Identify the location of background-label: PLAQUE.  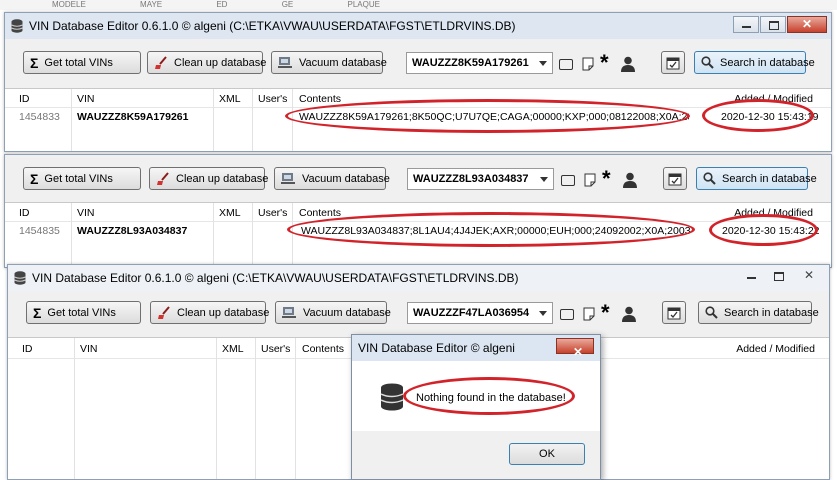
(363, 4).